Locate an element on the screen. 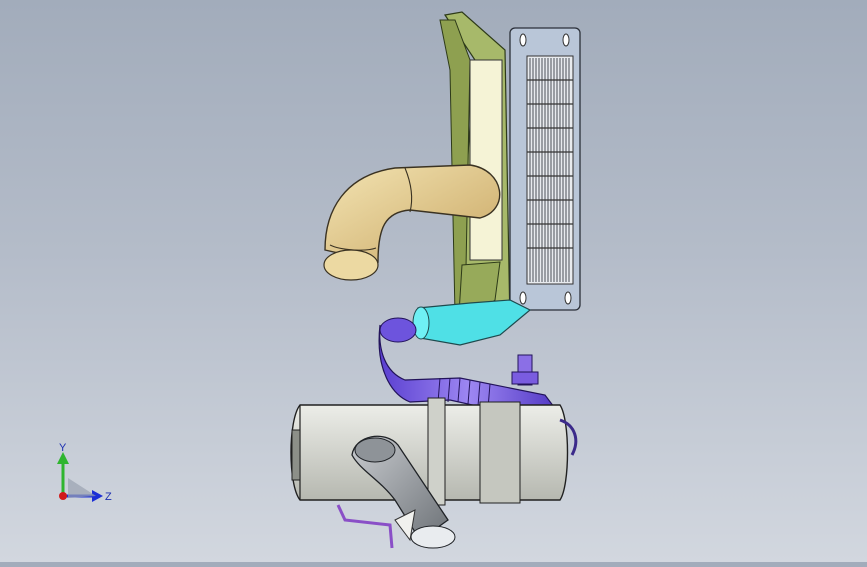  air-cleaner-housing is located at coordinates (434, 451).